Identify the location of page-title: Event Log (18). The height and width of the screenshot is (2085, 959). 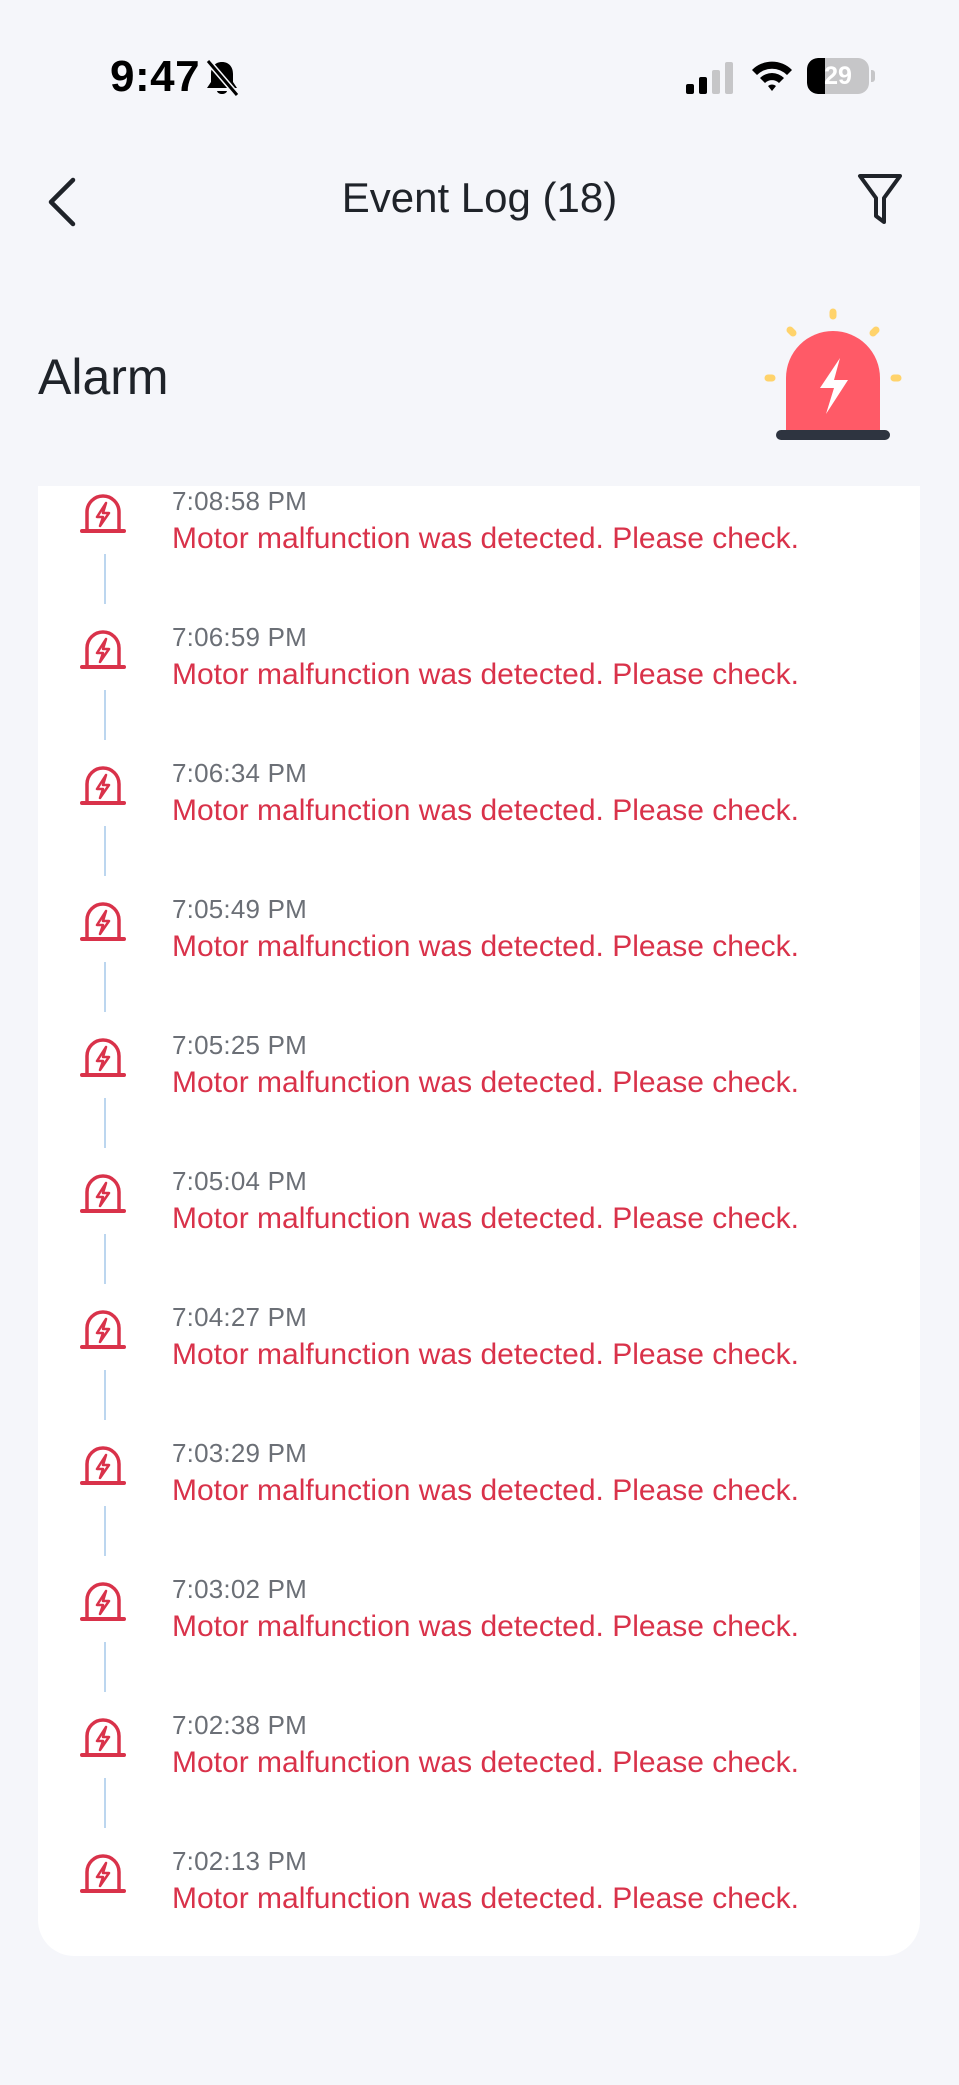
(479, 197).